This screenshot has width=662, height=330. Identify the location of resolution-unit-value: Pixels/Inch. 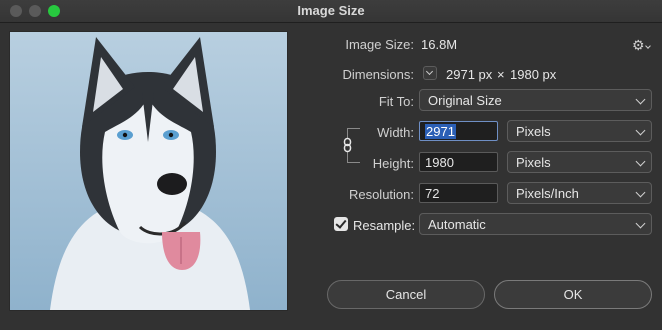
(547, 193).